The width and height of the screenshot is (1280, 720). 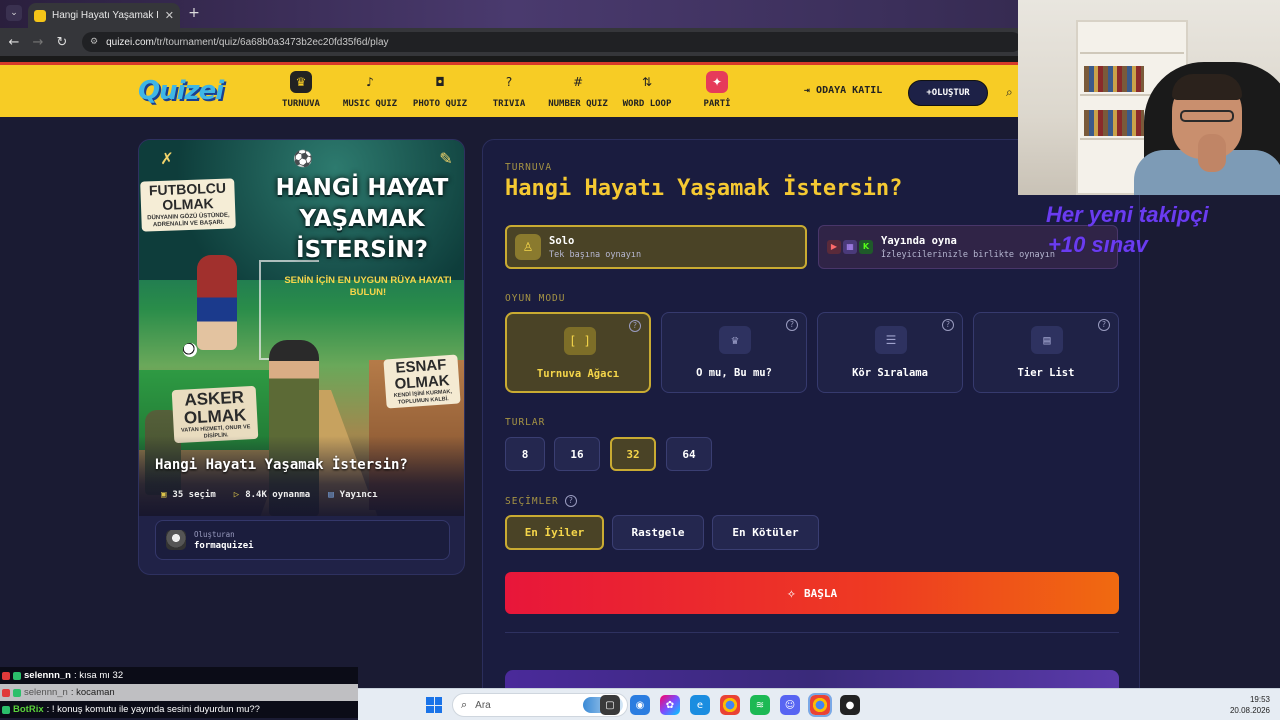 What do you see at coordinates (730, 705) in the screenshot?
I see `chrome-icon` at bounding box center [730, 705].